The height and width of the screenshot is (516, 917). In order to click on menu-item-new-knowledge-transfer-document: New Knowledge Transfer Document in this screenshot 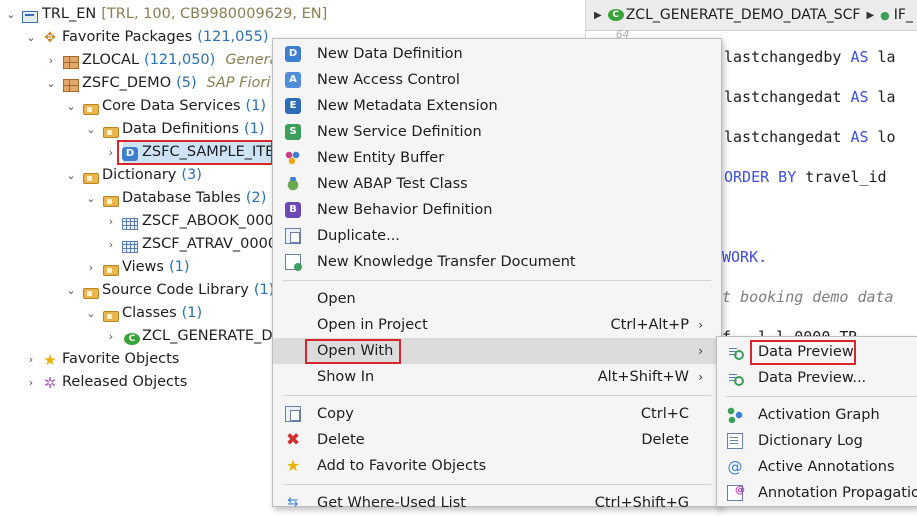, I will do `click(497, 262)`.